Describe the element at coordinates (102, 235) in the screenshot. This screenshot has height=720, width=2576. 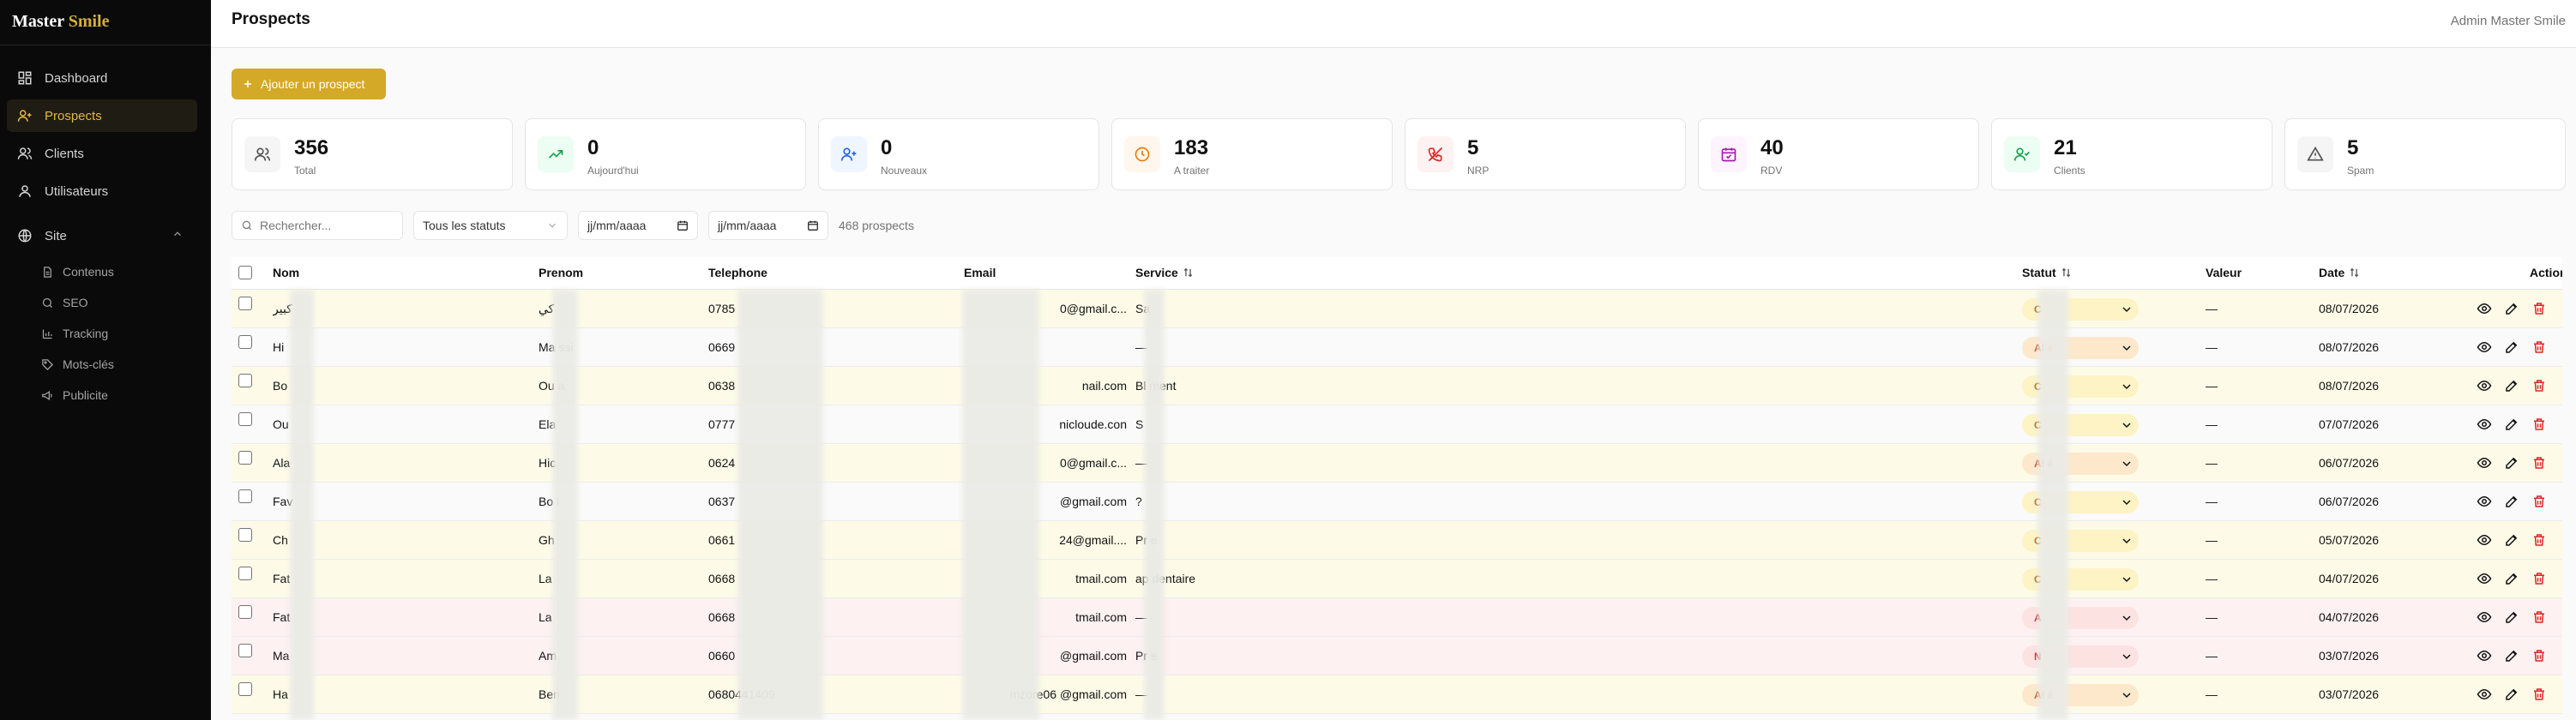
I see `sidebar-item-site: Site` at that location.